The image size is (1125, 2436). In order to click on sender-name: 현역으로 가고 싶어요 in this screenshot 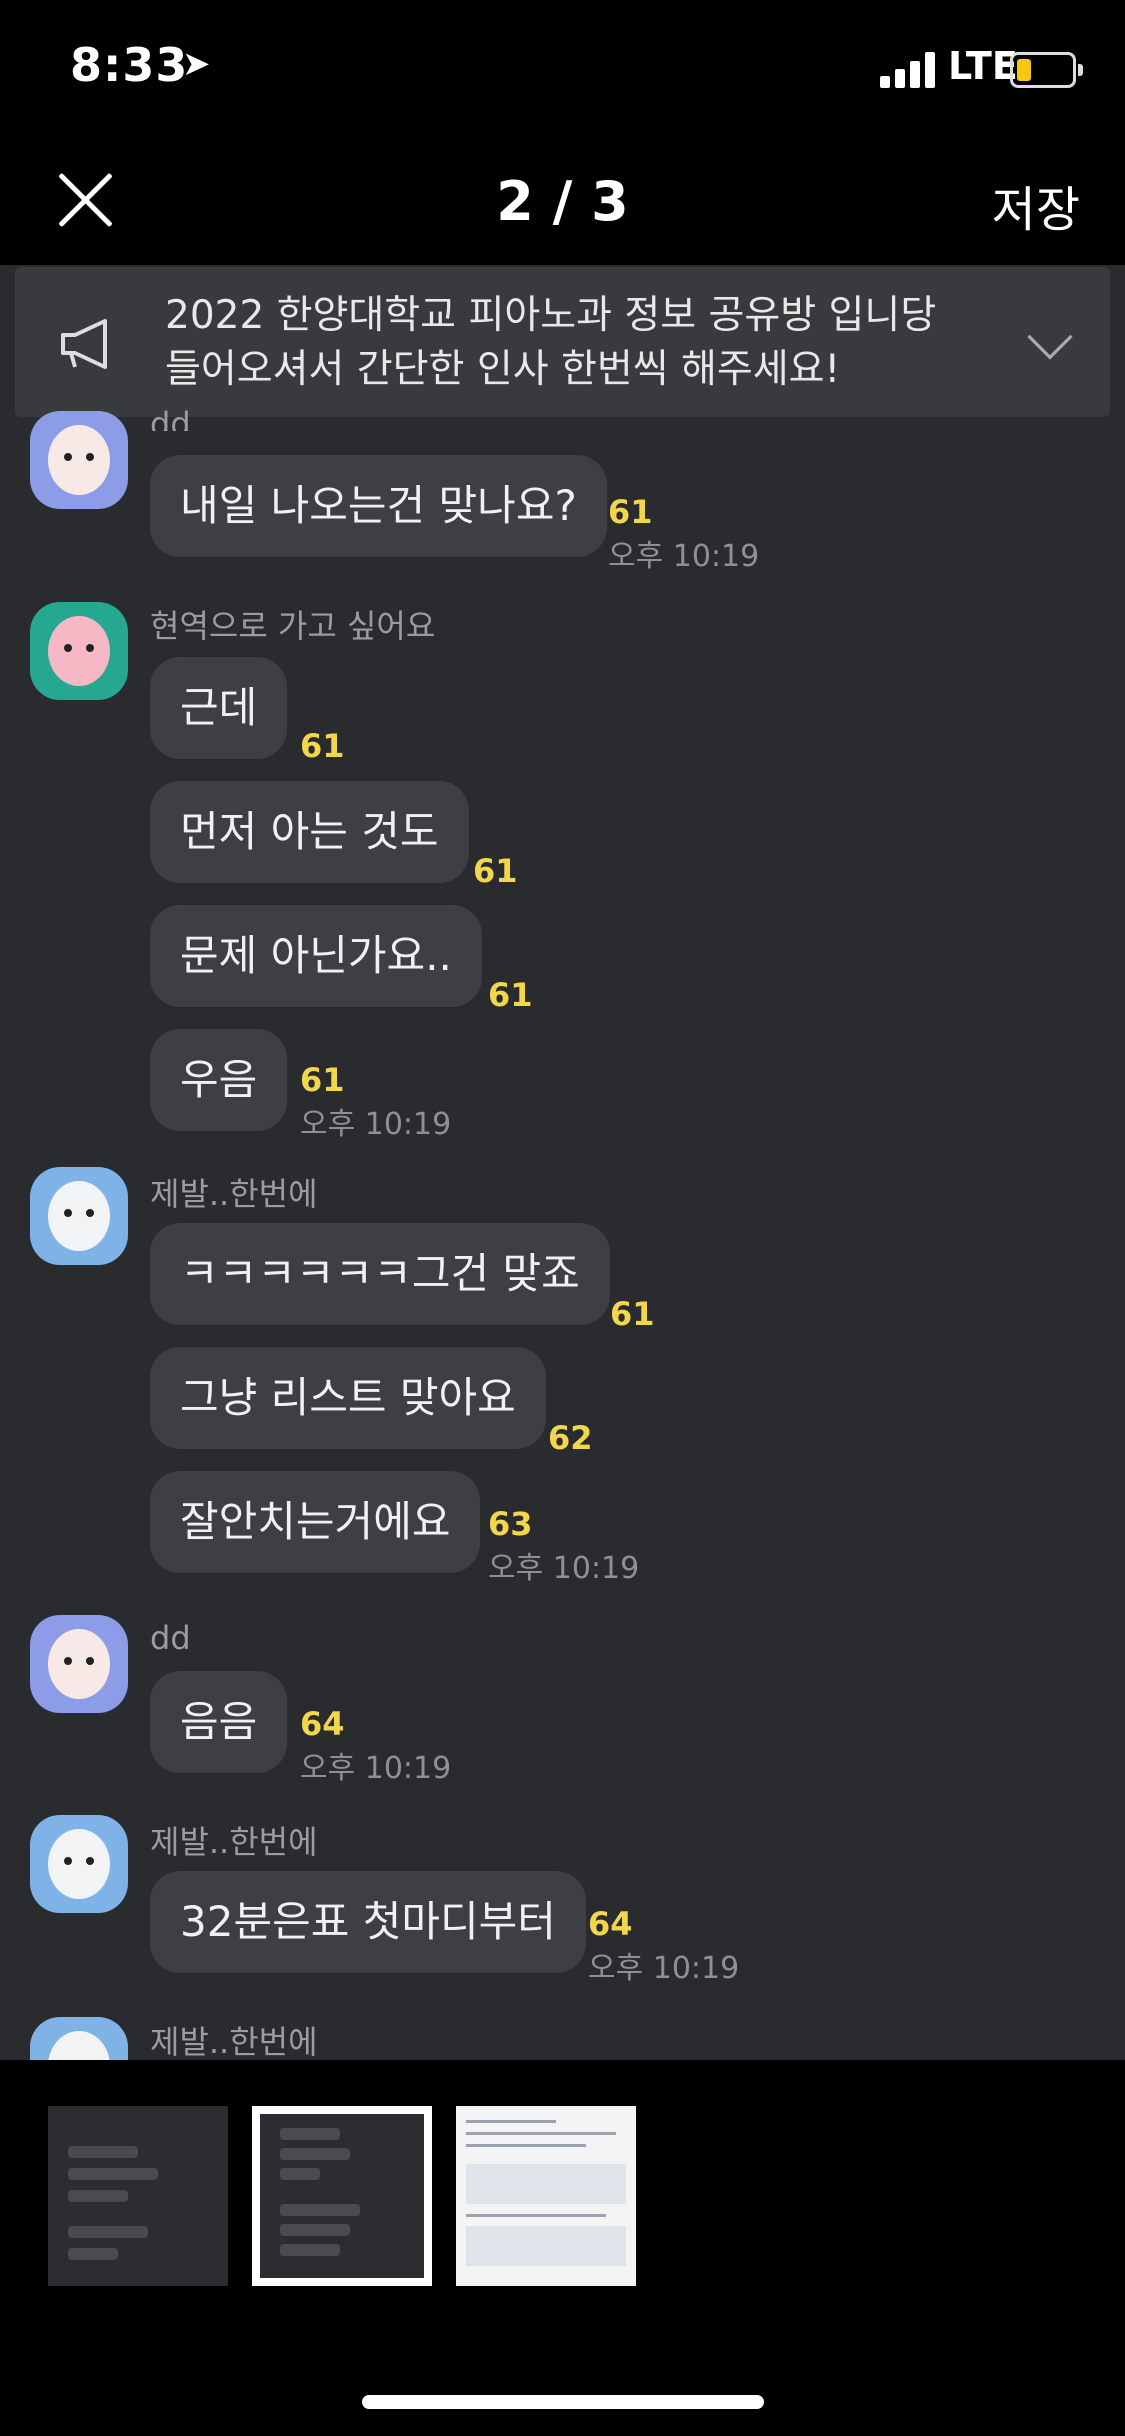, I will do `click(293, 626)`.